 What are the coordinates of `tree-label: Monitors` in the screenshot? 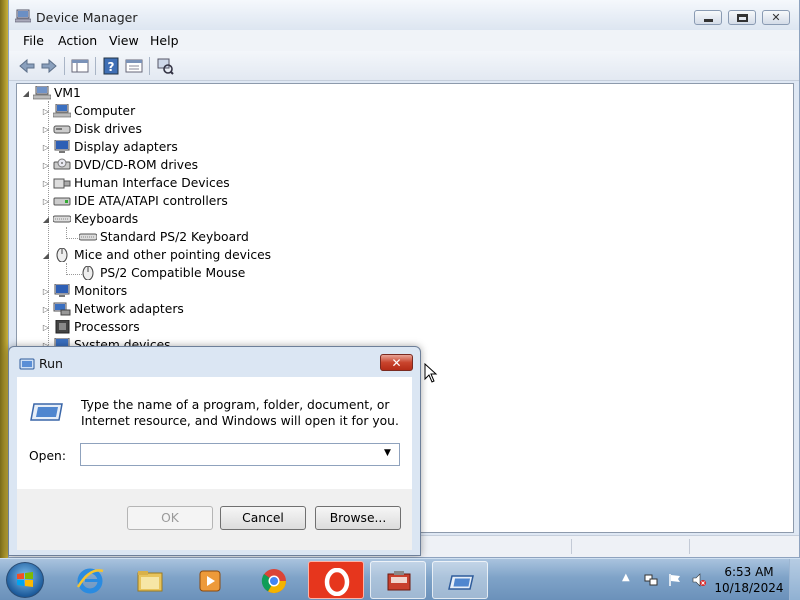 It's located at (101, 291).